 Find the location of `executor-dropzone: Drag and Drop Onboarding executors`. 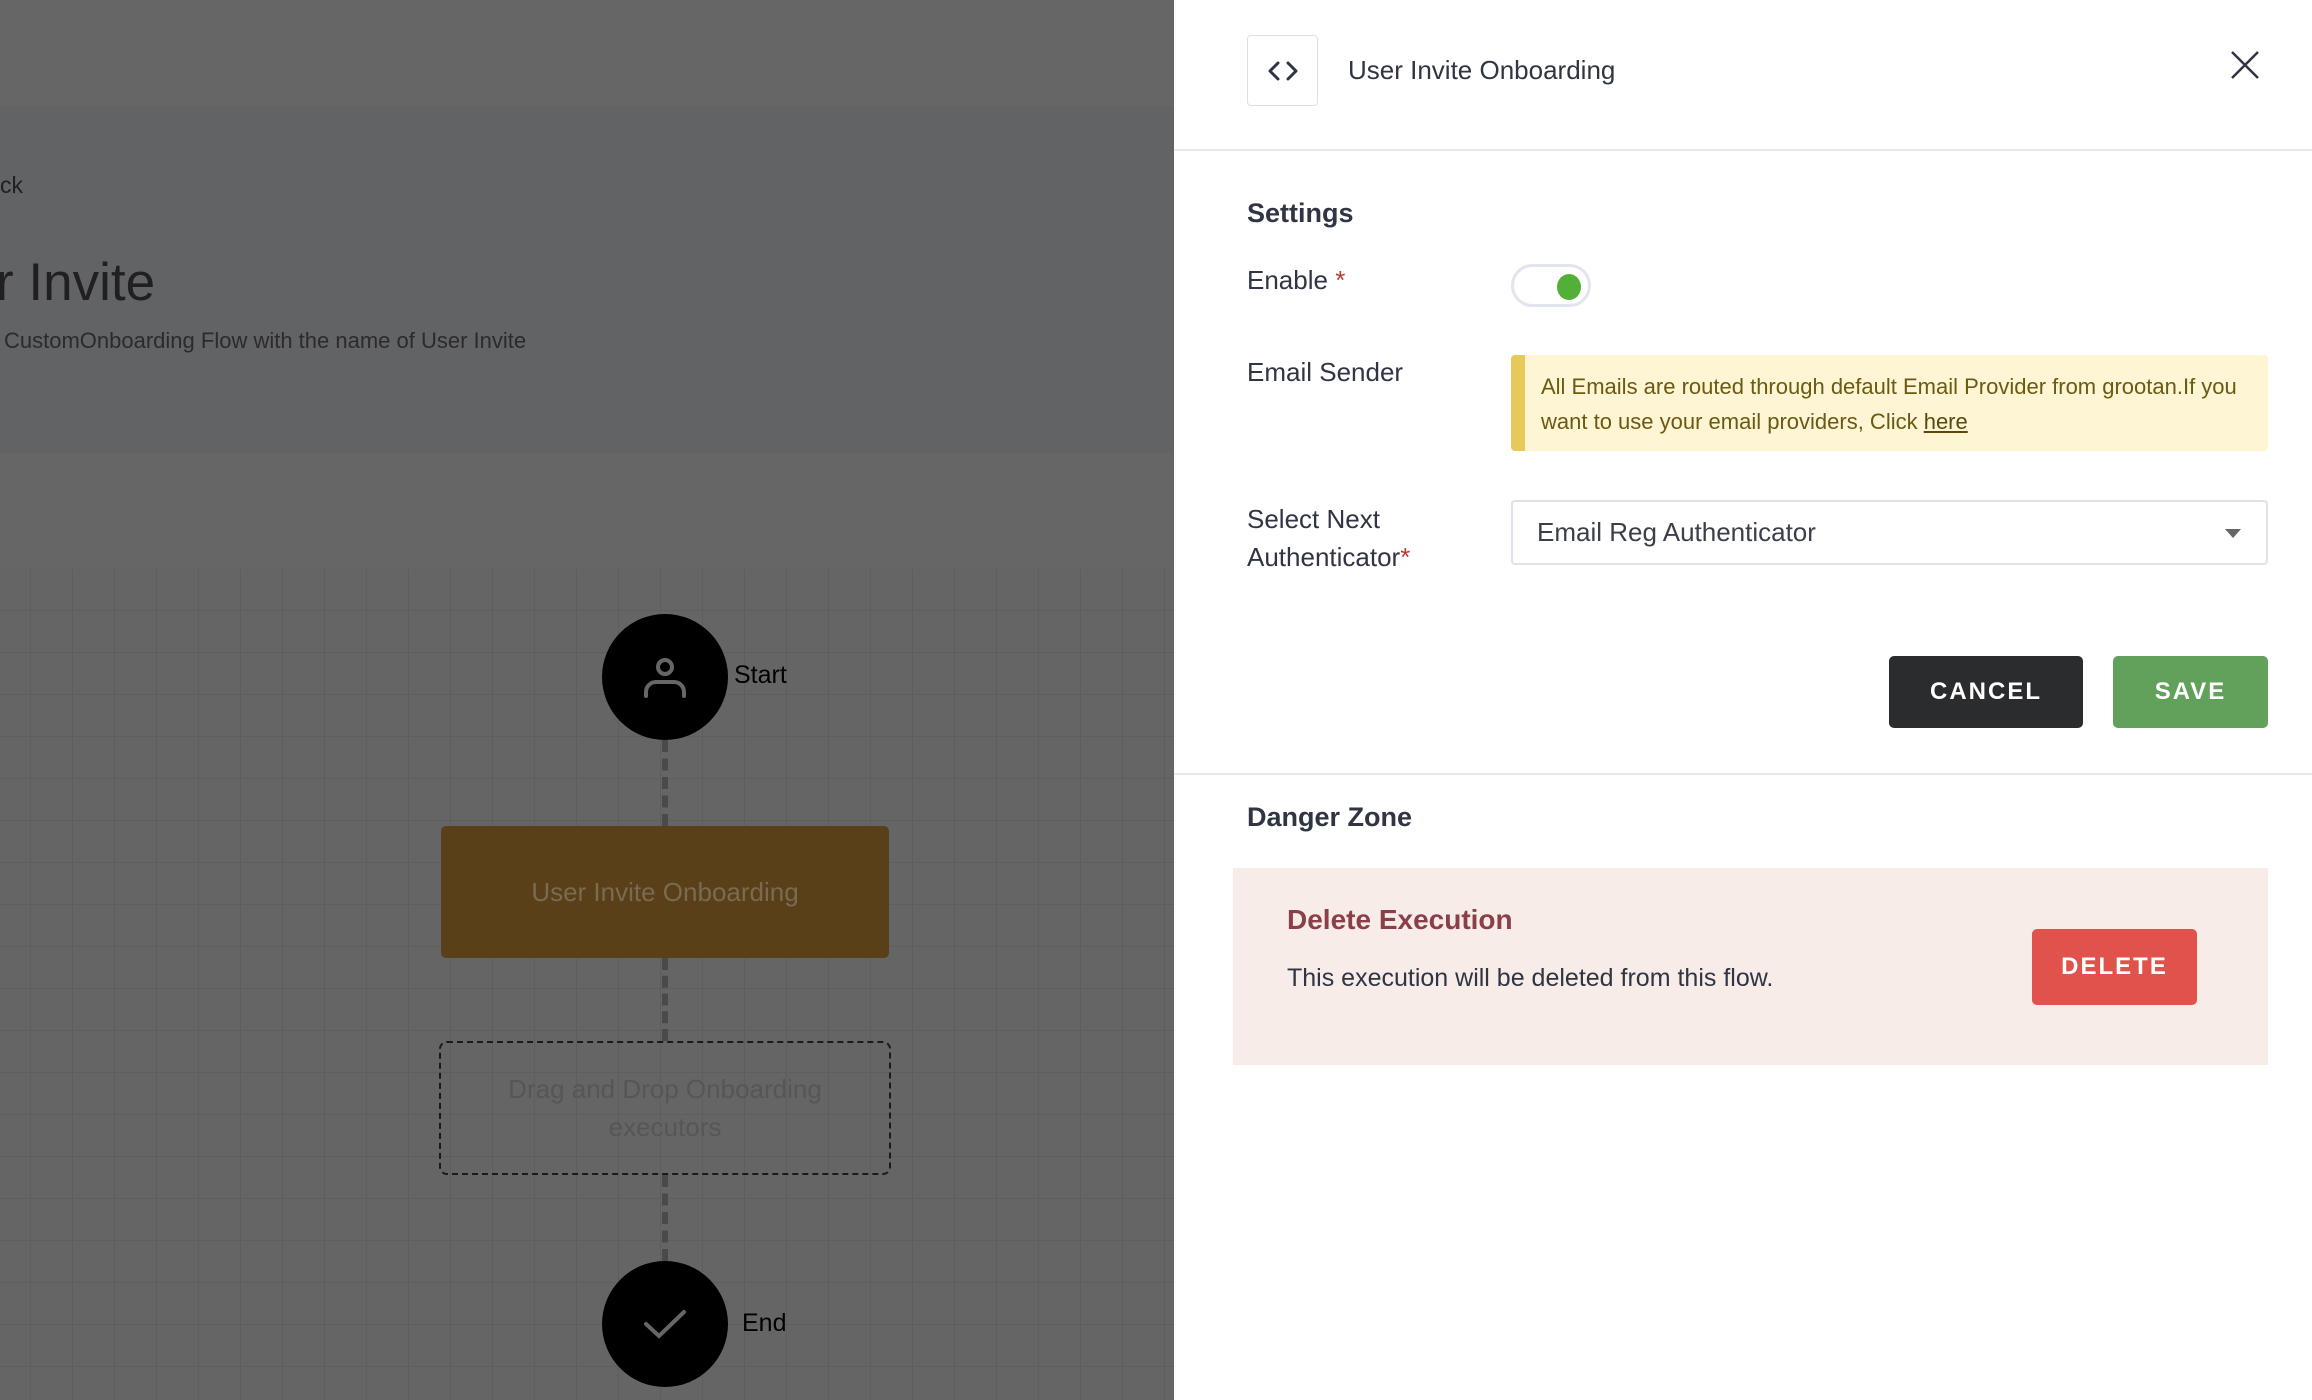

executor-dropzone: Drag and Drop Onboarding executors is located at coordinates (665, 1108).